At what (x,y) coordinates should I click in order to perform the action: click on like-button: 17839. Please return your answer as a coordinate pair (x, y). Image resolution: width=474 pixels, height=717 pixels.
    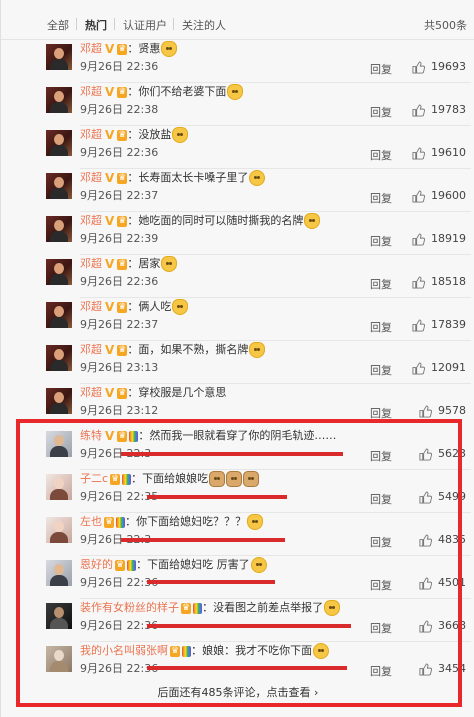
    Looking at the image, I should click on (439, 325).